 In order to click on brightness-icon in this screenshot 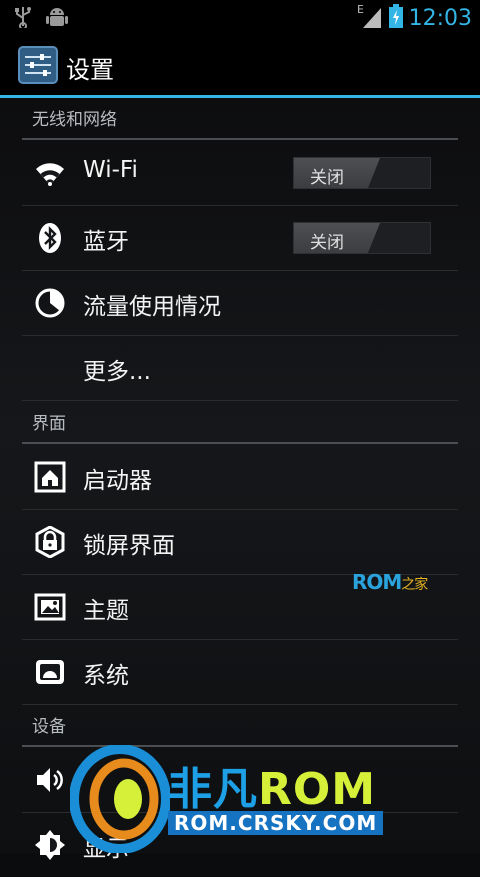, I will do `click(50, 845)`.